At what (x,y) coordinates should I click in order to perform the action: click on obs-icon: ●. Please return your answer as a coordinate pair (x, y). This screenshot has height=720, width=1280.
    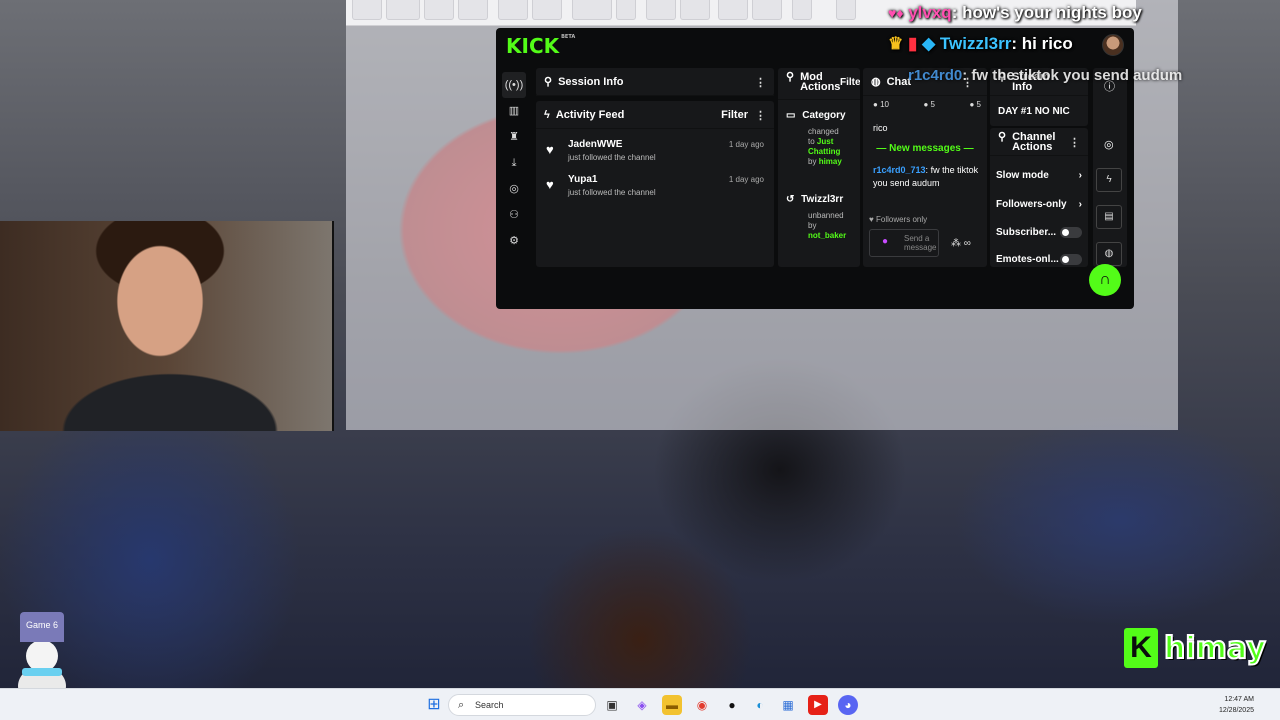
    Looking at the image, I should click on (732, 705).